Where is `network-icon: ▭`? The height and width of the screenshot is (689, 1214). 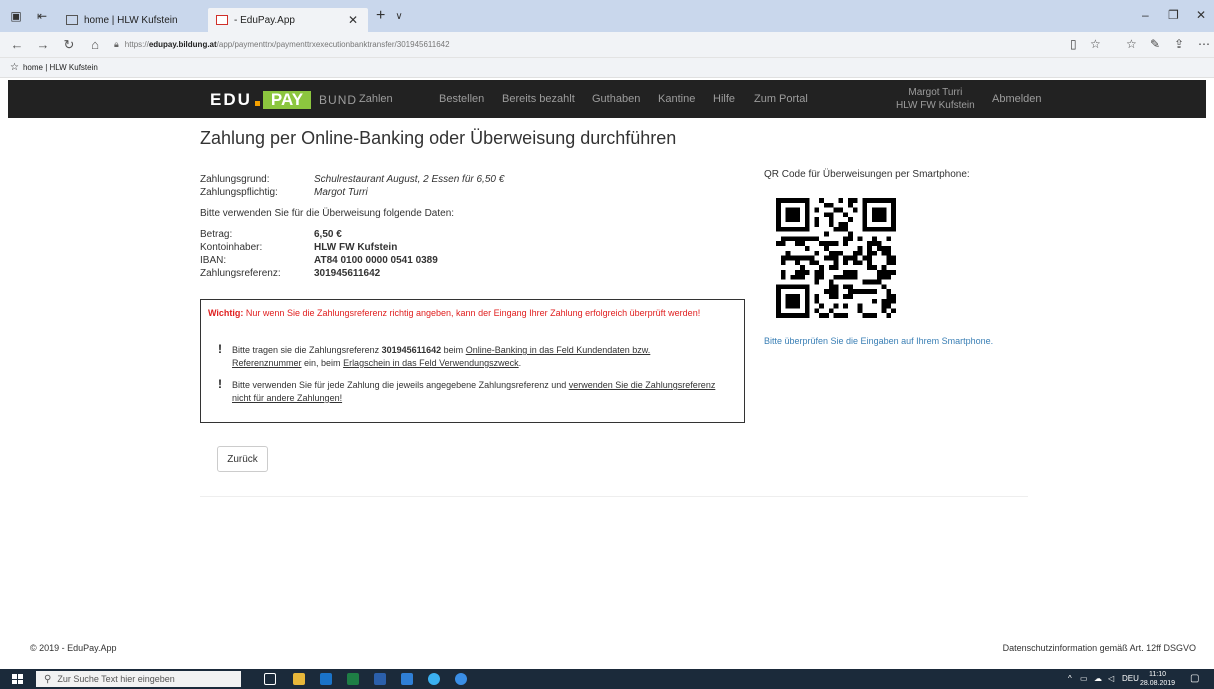
network-icon: ▭ is located at coordinates (1084, 678).